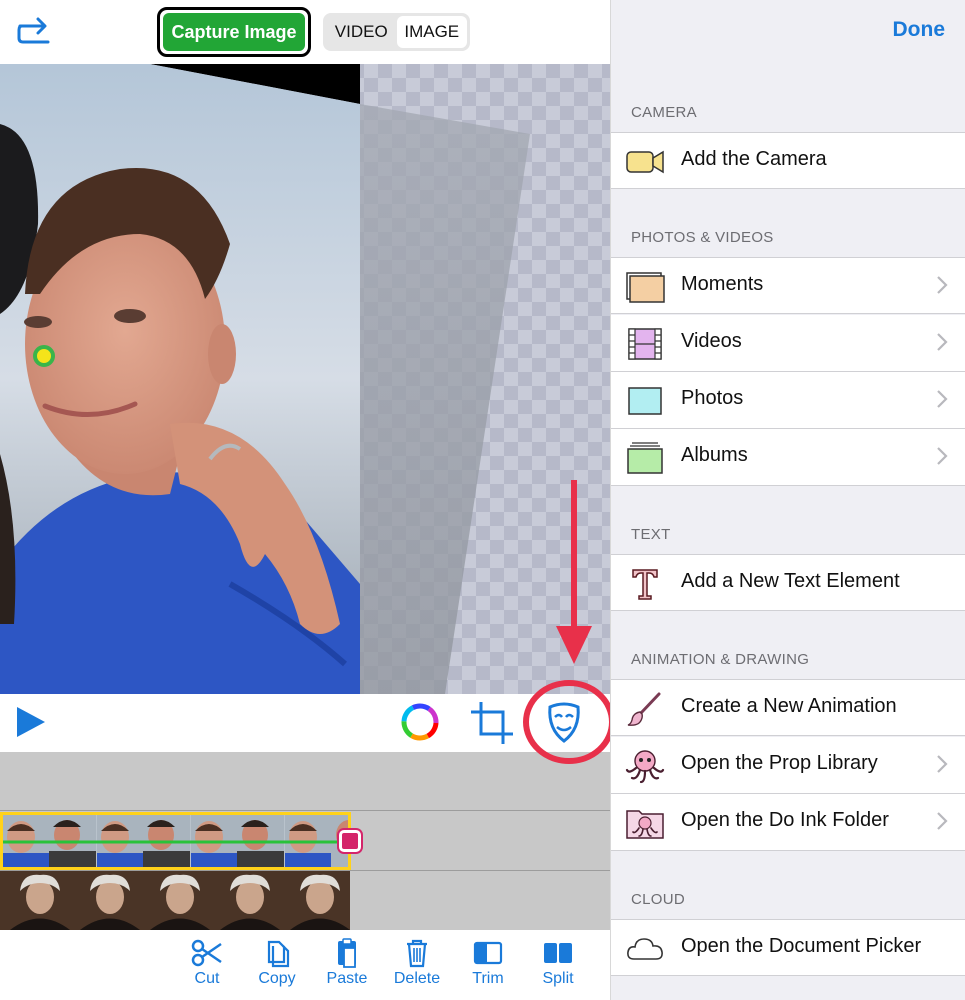 The image size is (965, 1000). I want to click on new-text-row: Add a New Text Element, so click(788, 582).